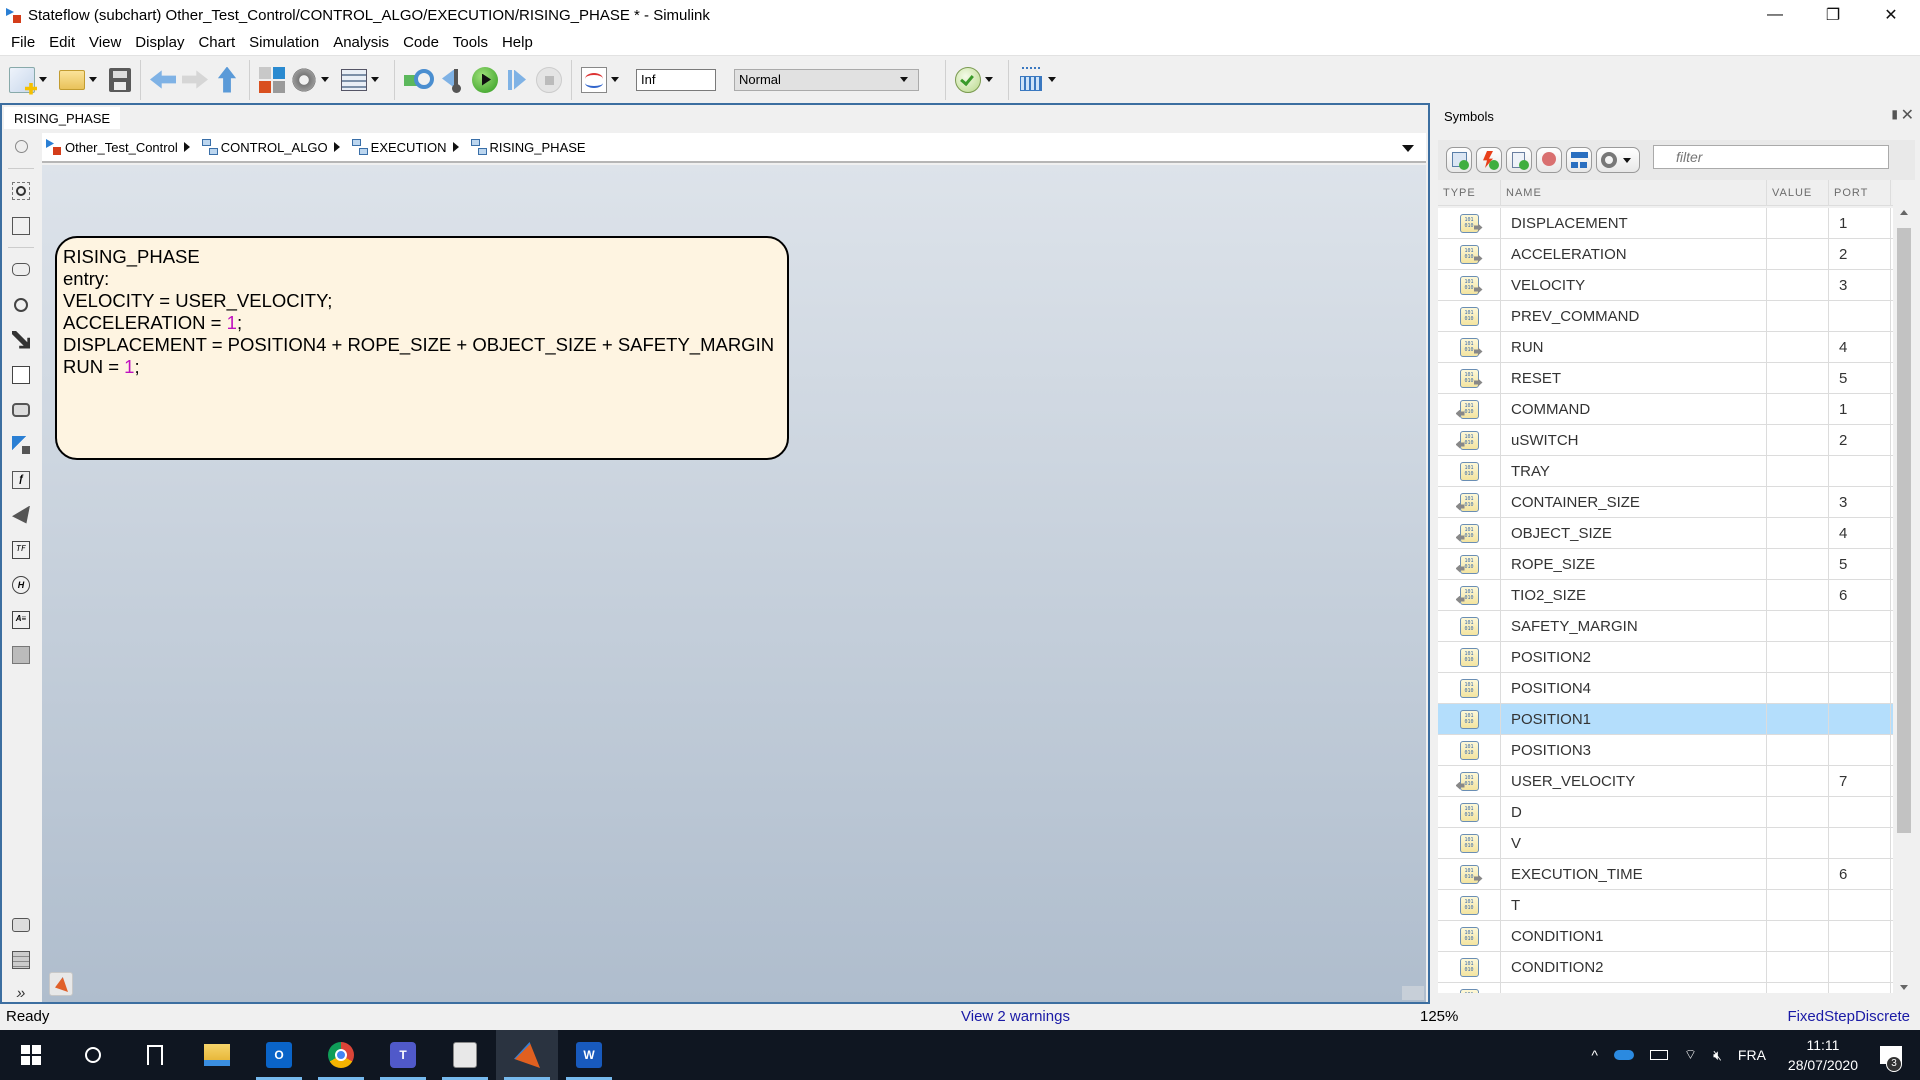 Image resolution: width=1920 pixels, height=1080 pixels. I want to click on show-hidden-icons-button: ^, so click(1594, 1055).